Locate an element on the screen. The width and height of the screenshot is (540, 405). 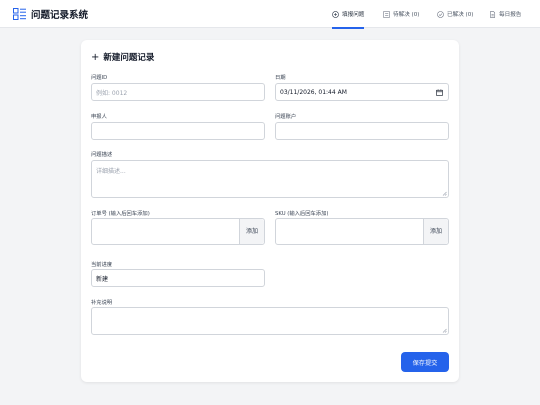
dashboard-logo-icon is located at coordinates (19, 14).